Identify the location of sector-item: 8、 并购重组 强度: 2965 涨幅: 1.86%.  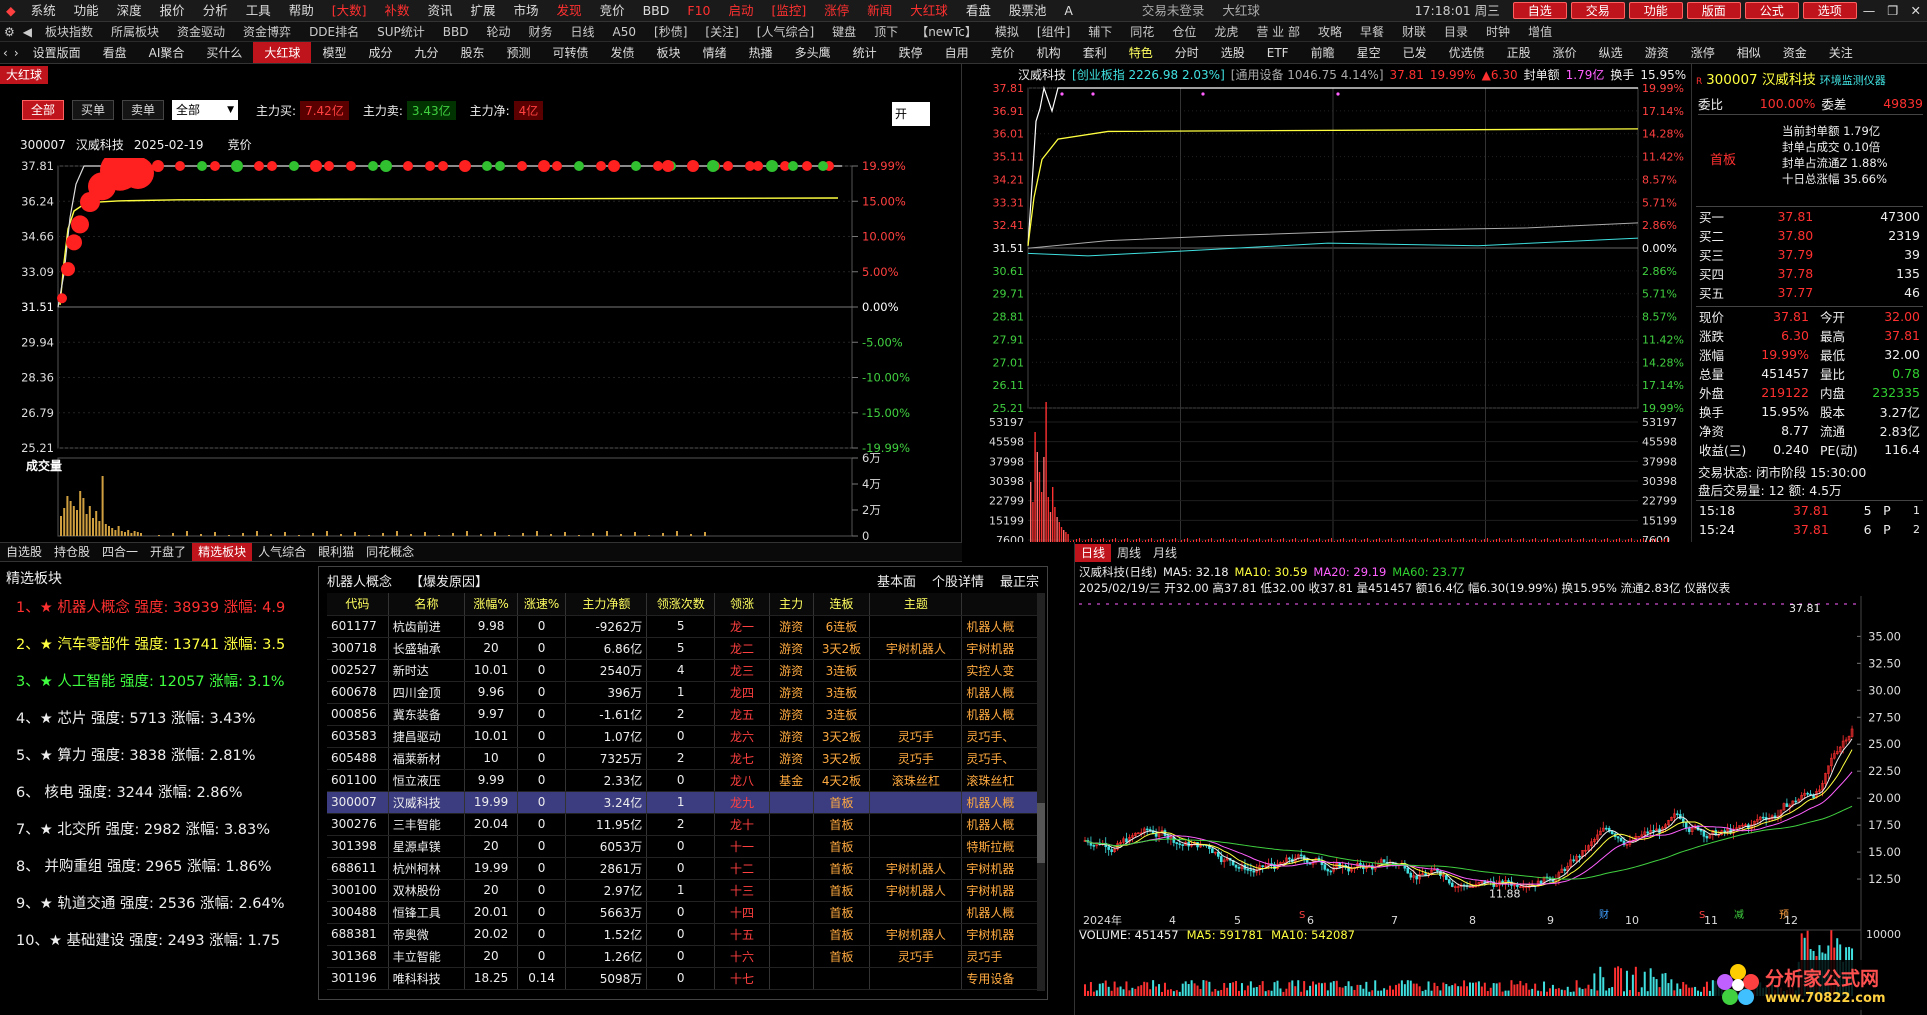
(166, 867).